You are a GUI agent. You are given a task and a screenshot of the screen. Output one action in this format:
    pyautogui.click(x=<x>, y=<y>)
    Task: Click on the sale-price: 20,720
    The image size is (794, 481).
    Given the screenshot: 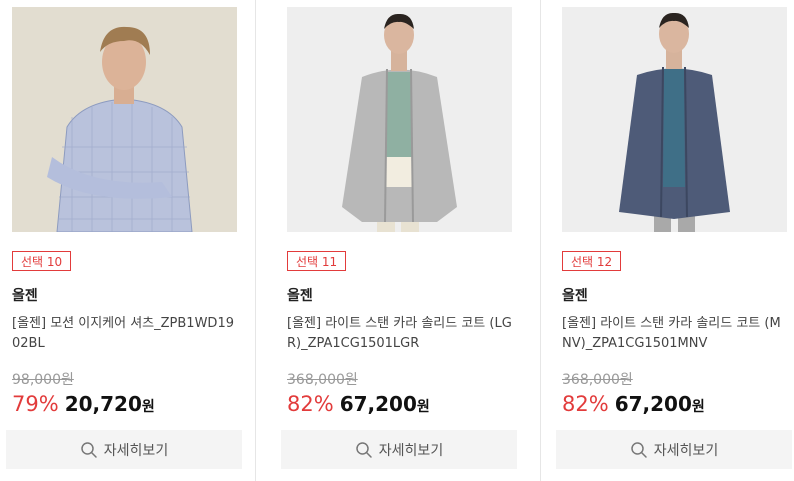 What is the action you would take?
    pyautogui.click(x=103, y=404)
    